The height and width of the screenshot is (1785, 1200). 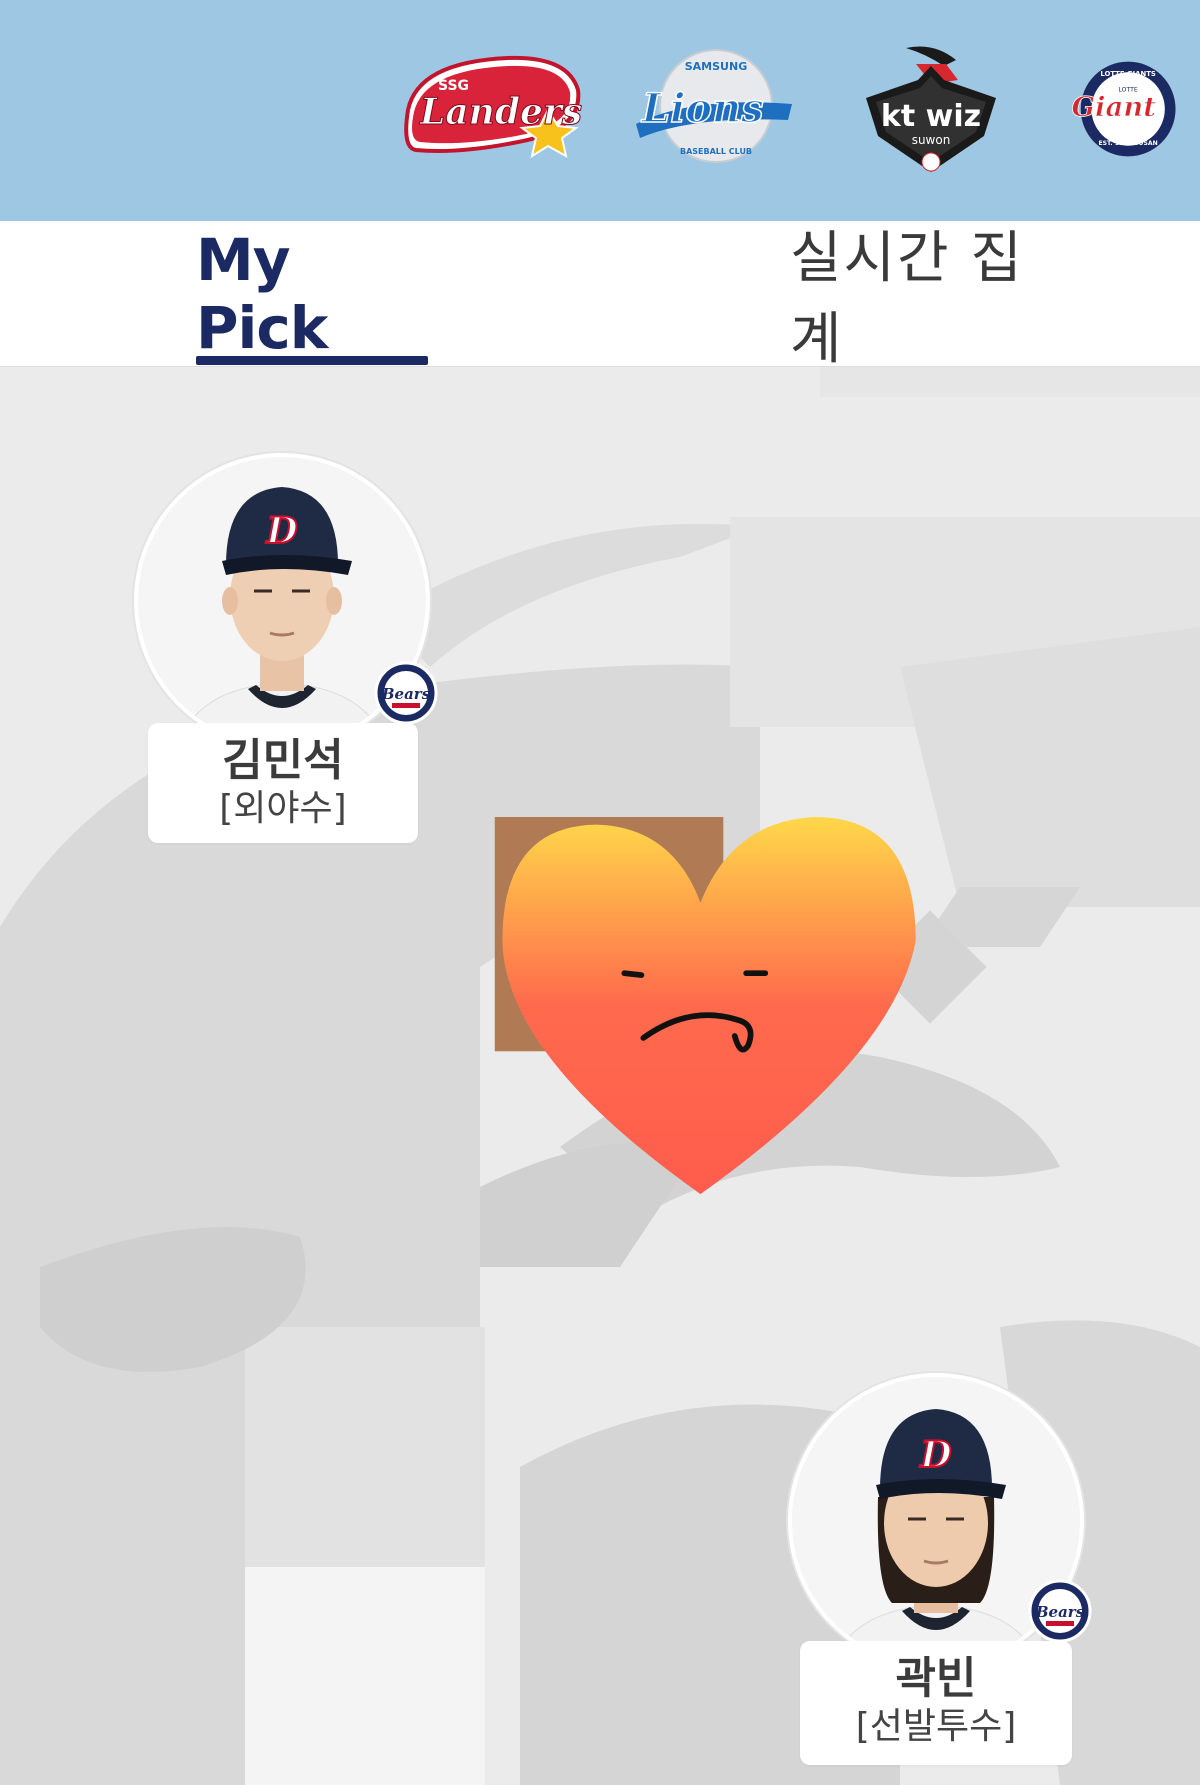 What do you see at coordinates (936, 1727) in the screenshot?
I see `player-position: [선발투수]` at bounding box center [936, 1727].